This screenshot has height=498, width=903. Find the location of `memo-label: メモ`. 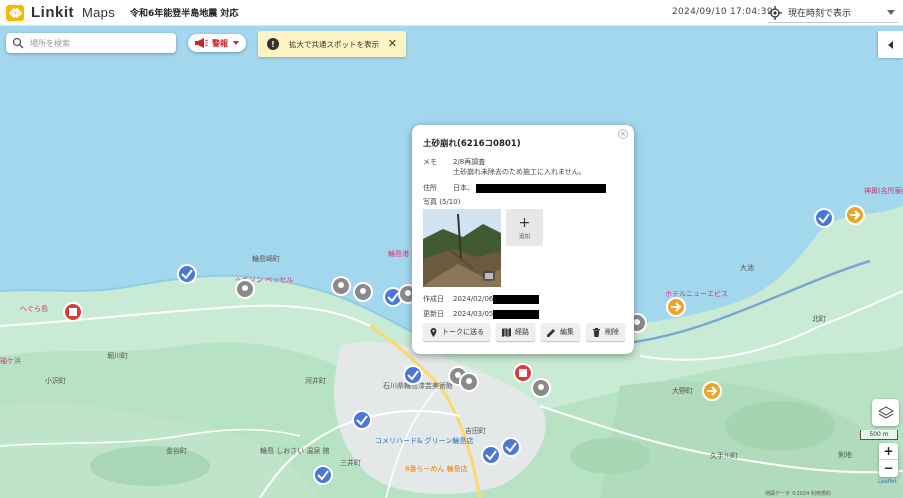

memo-label: メモ is located at coordinates (430, 162).